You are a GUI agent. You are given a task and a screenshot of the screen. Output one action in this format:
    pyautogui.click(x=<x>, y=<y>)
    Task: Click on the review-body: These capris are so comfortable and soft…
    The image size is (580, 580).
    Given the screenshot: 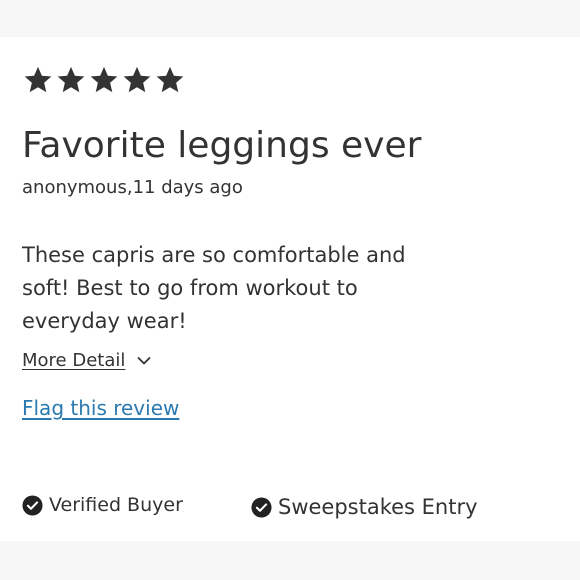 What is the action you would take?
    pyautogui.click(x=214, y=288)
    